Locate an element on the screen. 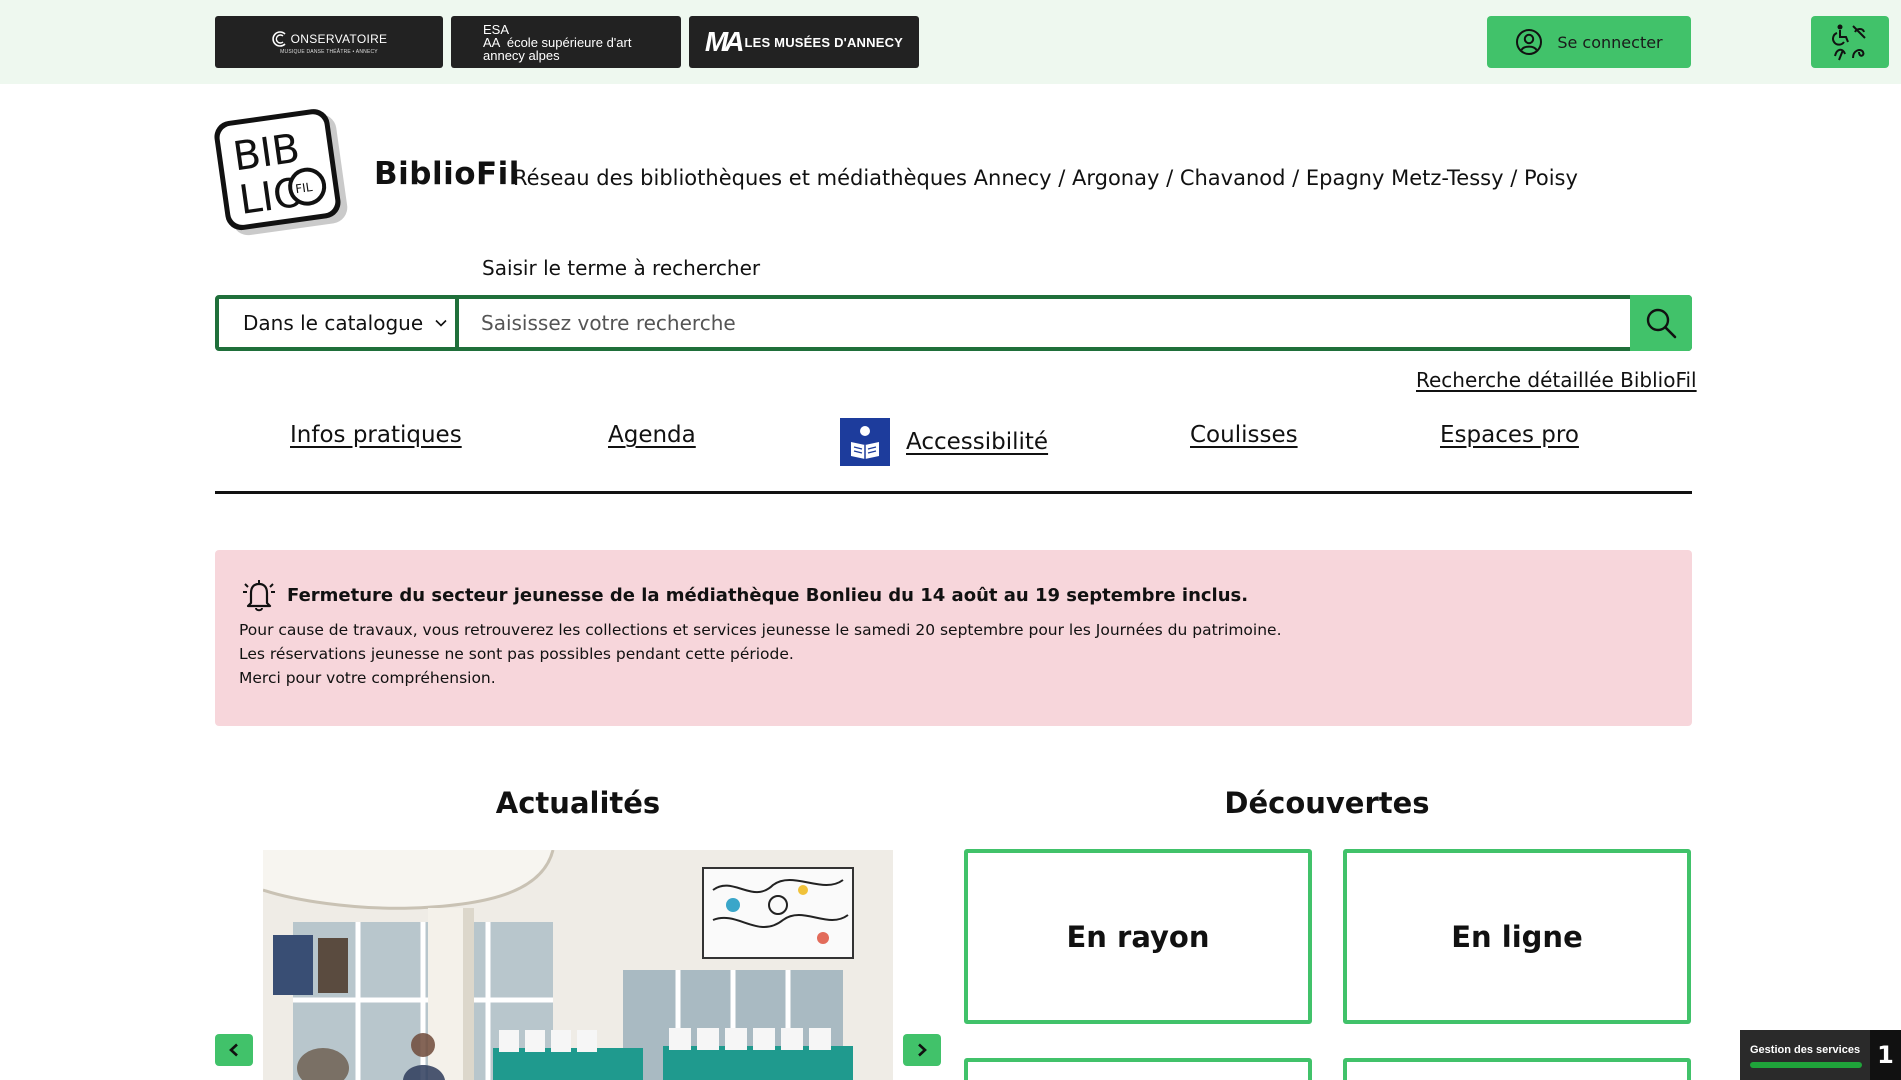  search-form: Dans le catalogue is located at coordinates (953, 323).